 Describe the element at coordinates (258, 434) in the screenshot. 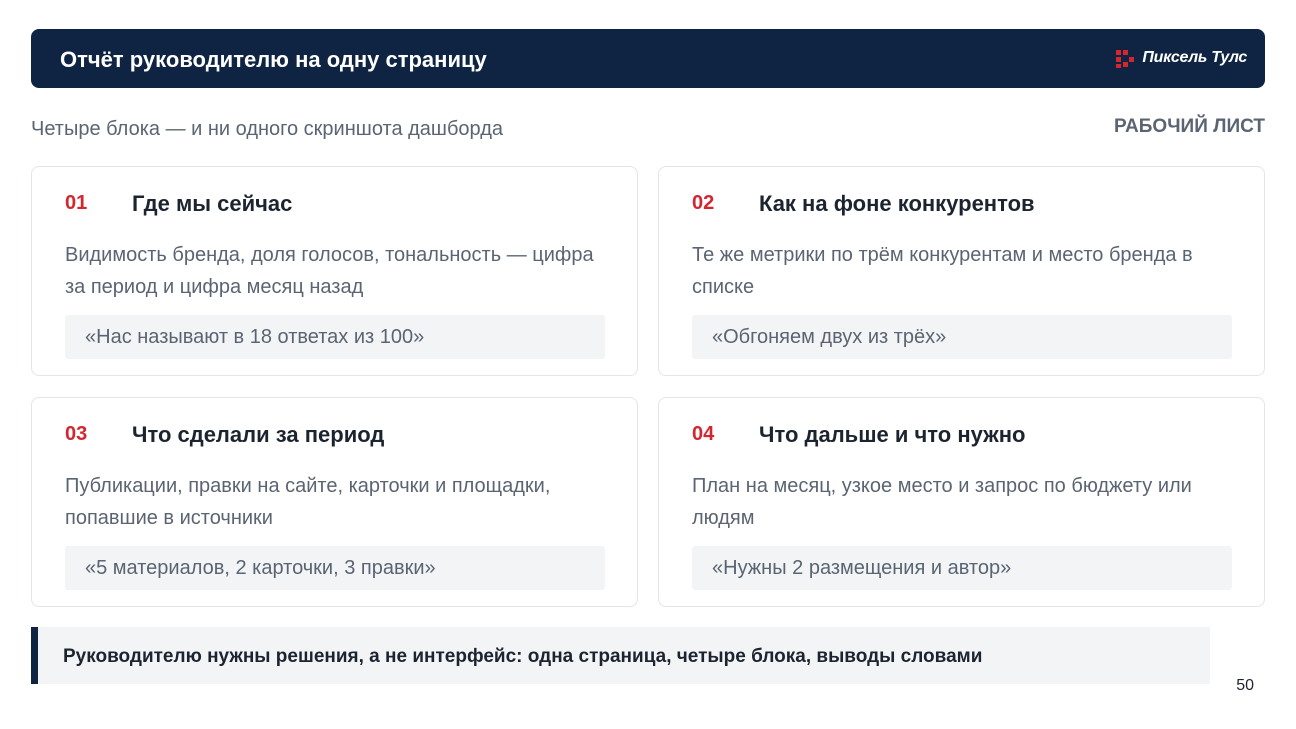

I see `card-title: Что сделали за период` at that location.